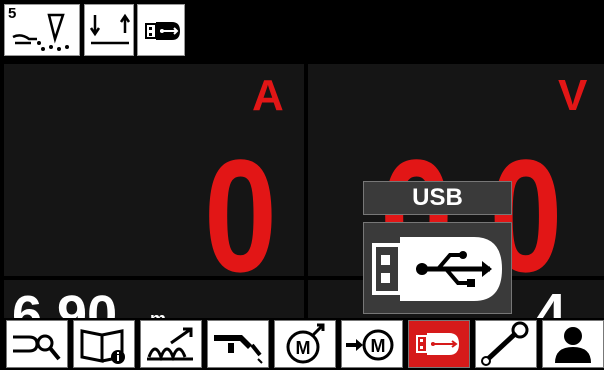 The width and height of the screenshot is (604, 370). I want to click on user-profile-button, so click(573, 344).